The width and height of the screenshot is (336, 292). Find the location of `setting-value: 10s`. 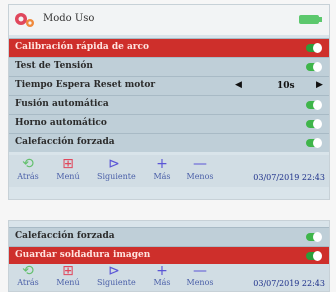

setting-value: 10s is located at coordinates (286, 86).